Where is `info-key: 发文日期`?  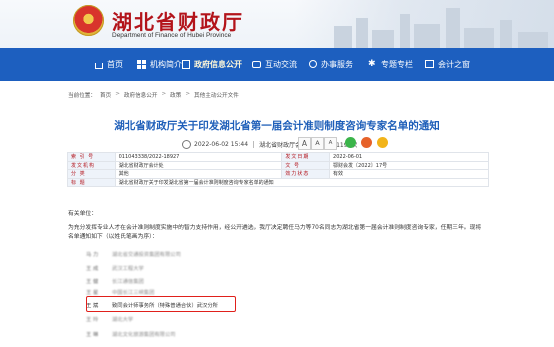 info-key: 发文日期 is located at coordinates (306, 157).